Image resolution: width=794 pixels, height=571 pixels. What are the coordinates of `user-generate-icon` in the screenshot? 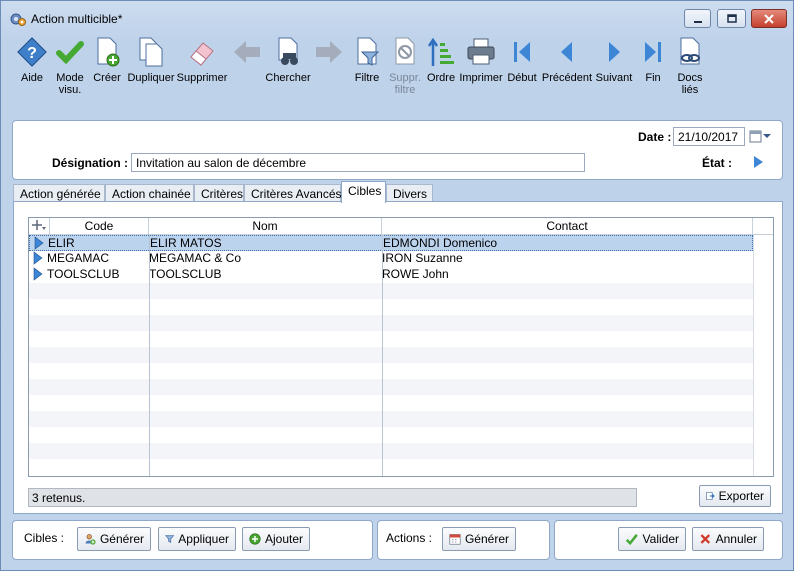 It's located at (90, 539).